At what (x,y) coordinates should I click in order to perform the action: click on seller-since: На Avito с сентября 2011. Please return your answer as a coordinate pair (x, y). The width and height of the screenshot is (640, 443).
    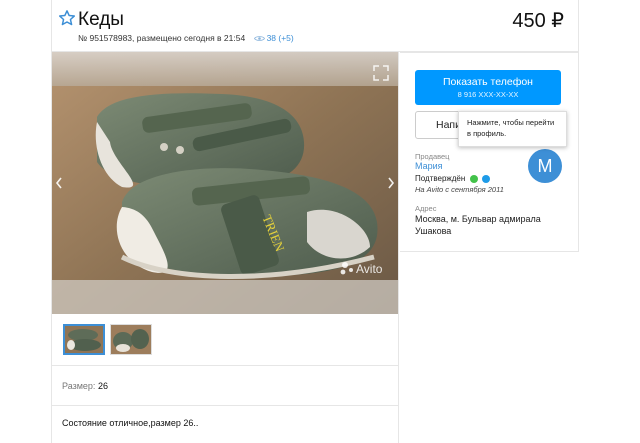
    Looking at the image, I should click on (459, 189).